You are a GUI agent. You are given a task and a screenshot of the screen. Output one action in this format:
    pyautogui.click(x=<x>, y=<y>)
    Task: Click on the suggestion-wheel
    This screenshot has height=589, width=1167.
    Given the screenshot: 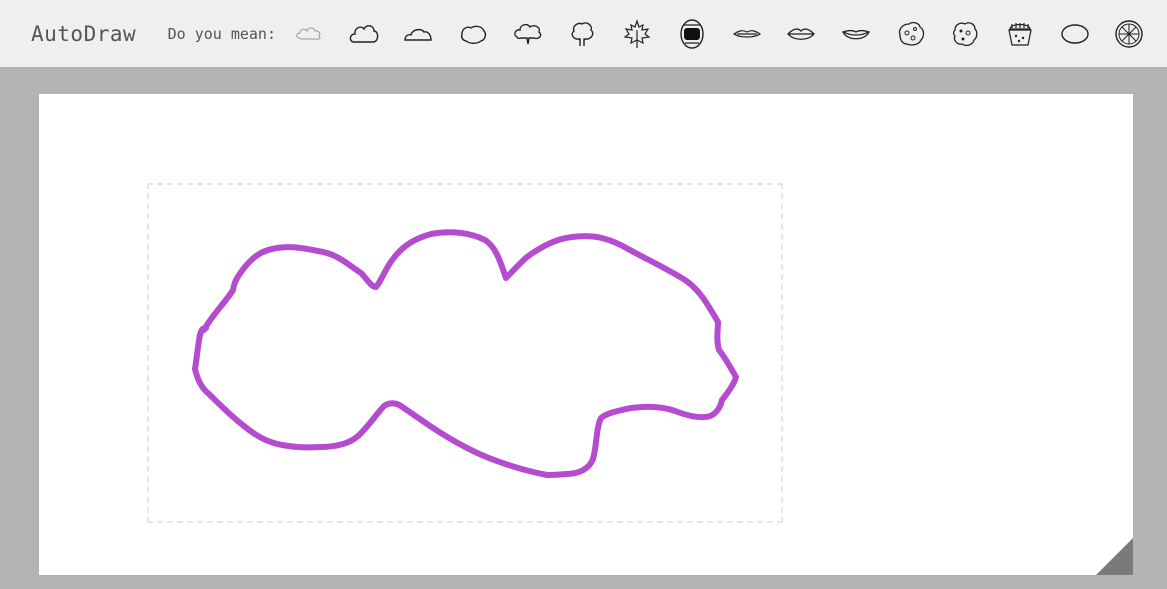 What is the action you would take?
    pyautogui.click(x=1129, y=34)
    